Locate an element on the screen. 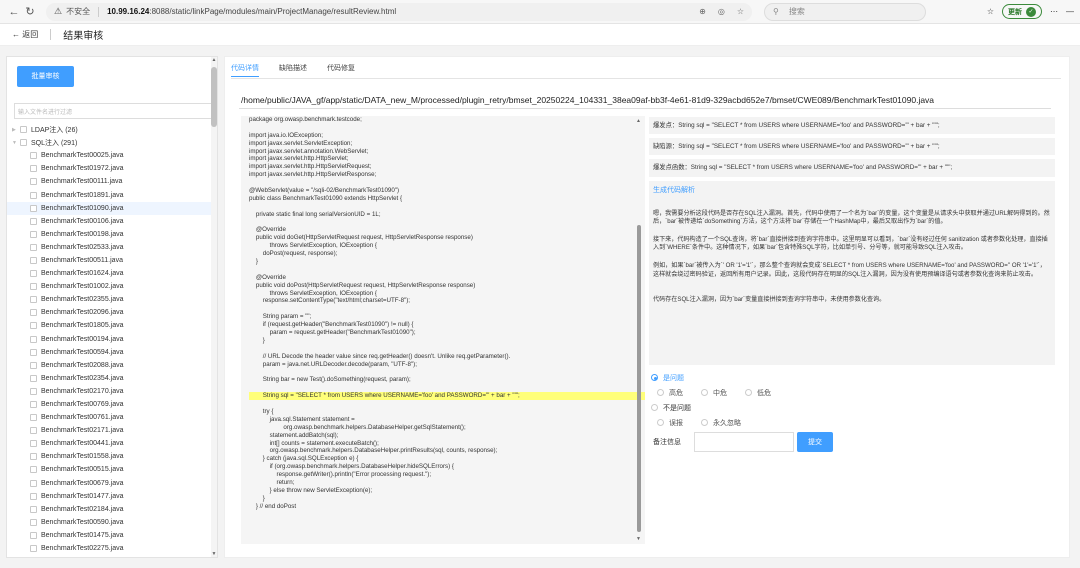  more-menu-icon: ⋯ is located at coordinates (1054, 11).